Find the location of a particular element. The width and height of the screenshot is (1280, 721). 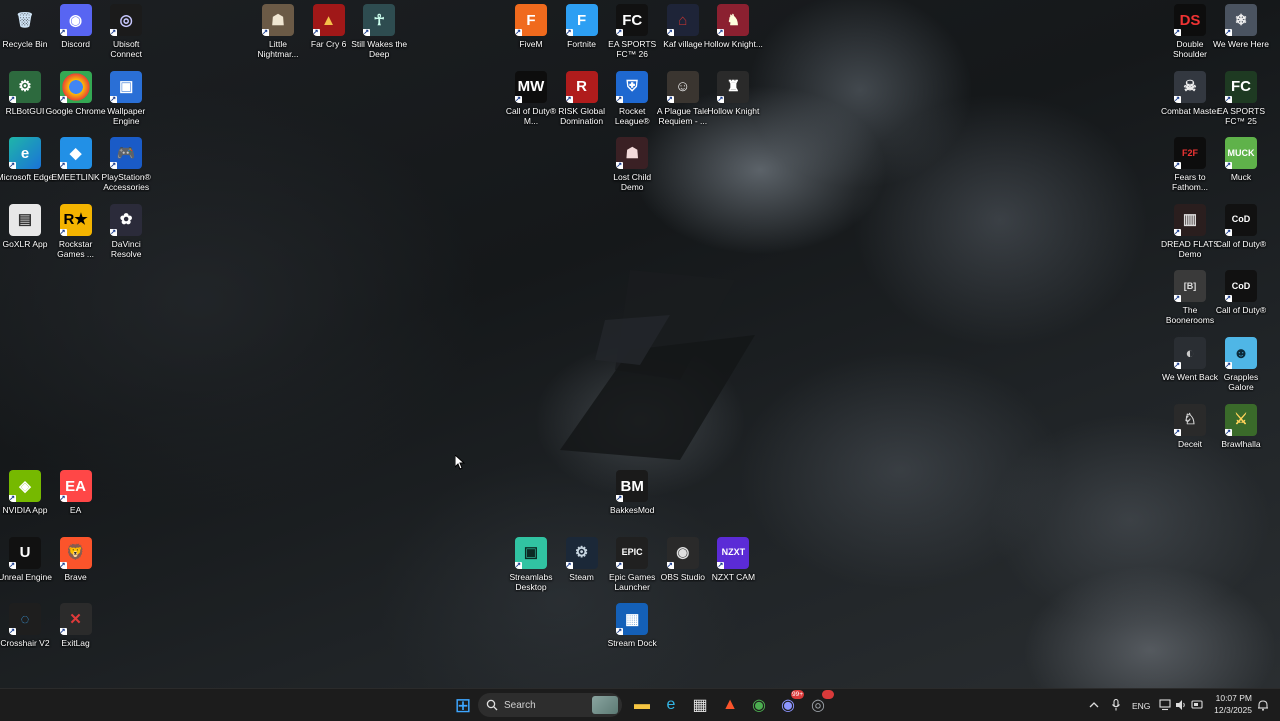

desktop-icon-hollow-knight: ♜ ↗ Hollow Knight is located at coordinates (733, 103).